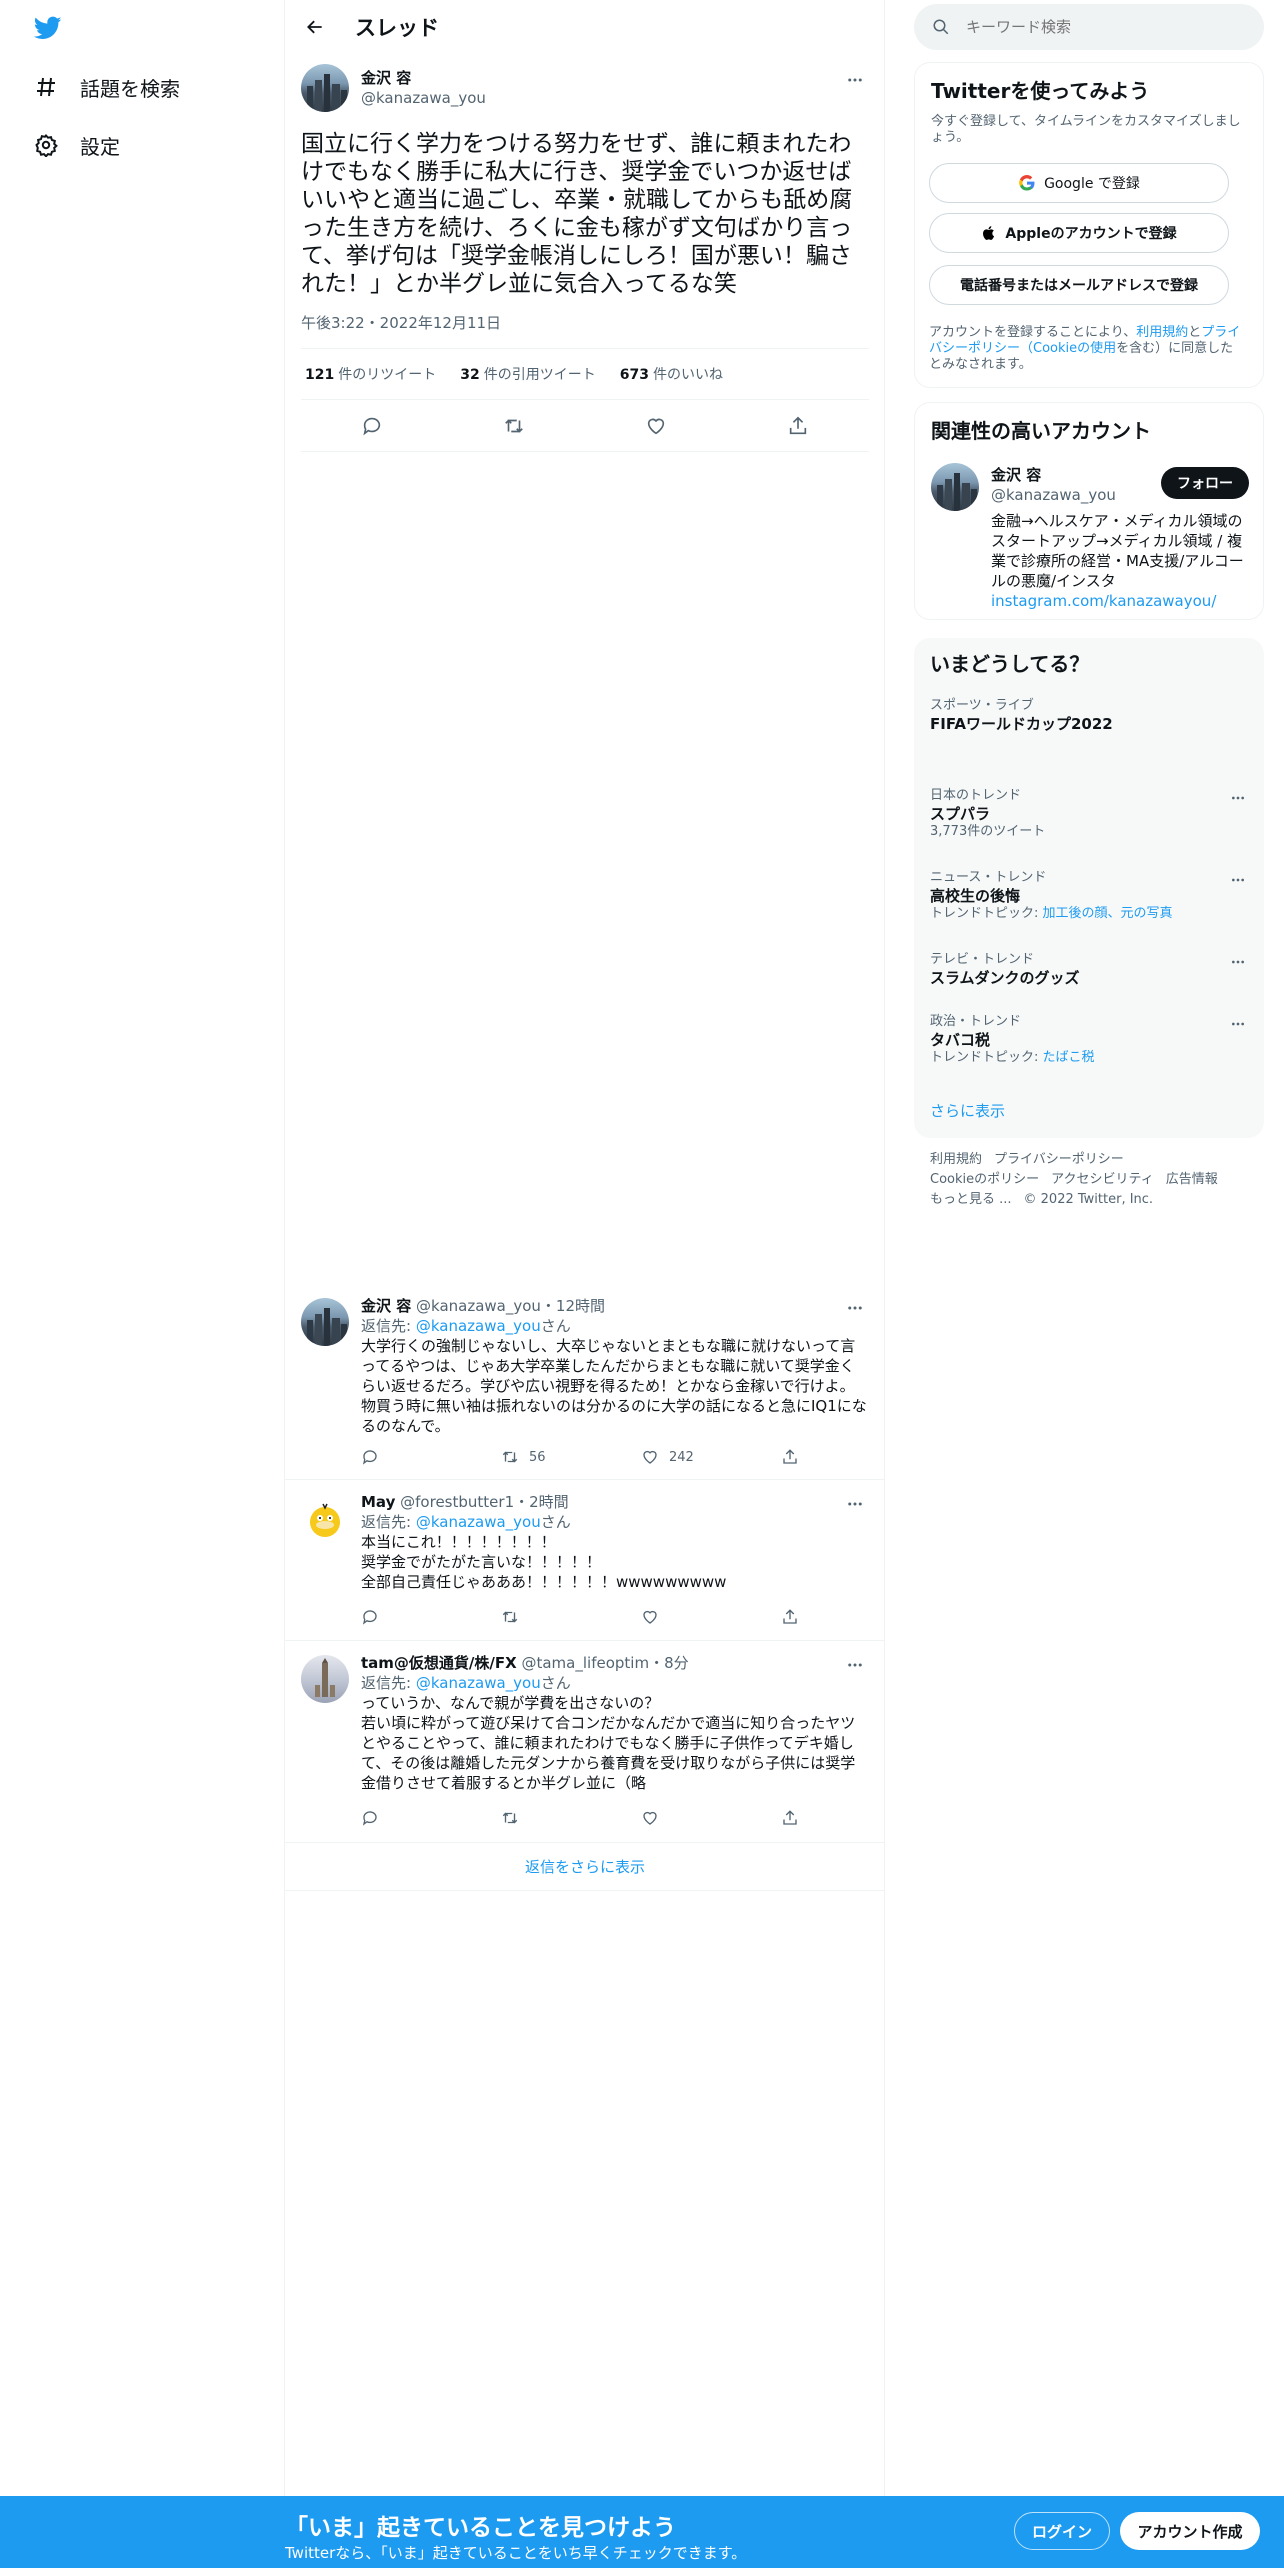 The width and height of the screenshot is (1284, 2568). Describe the element at coordinates (439, 1663) in the screenshot. I see `author-name: tam@仮想通貨/株/FX` at that location.